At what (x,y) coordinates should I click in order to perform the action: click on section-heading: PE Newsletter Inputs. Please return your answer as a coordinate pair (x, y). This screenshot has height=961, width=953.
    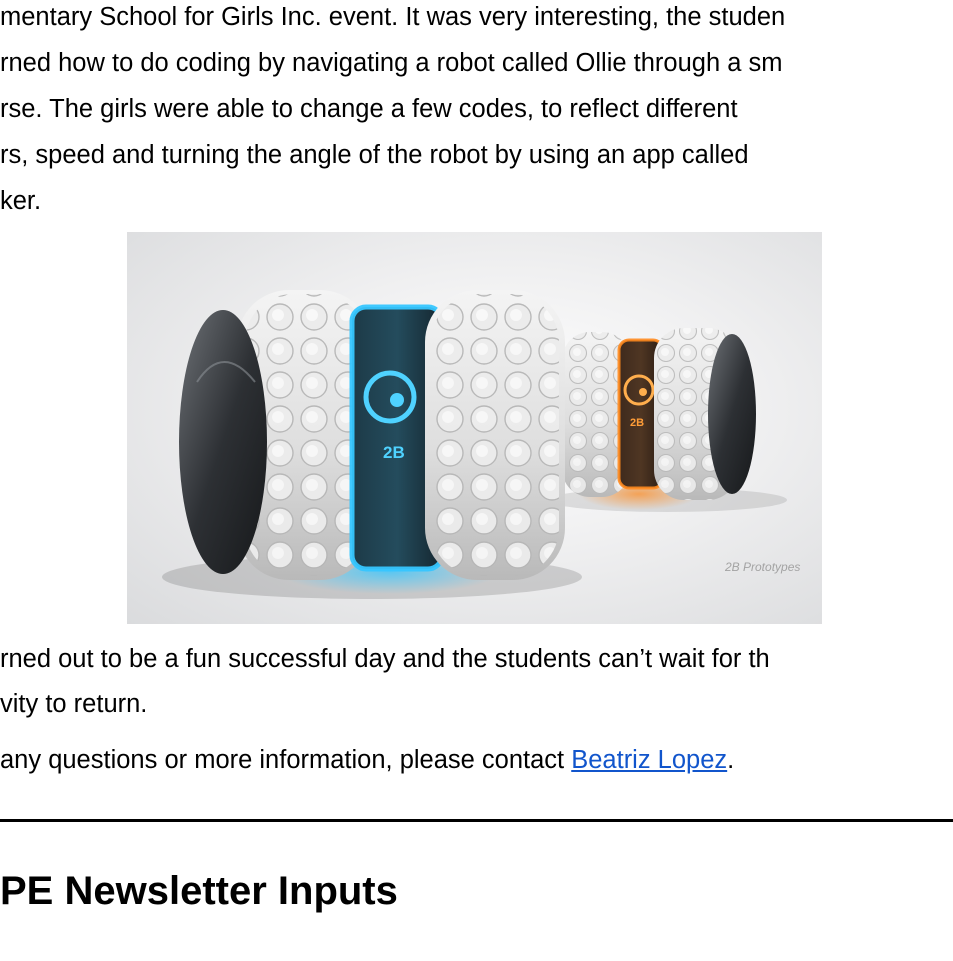
    Looking at the image, I should click on (199, 891).